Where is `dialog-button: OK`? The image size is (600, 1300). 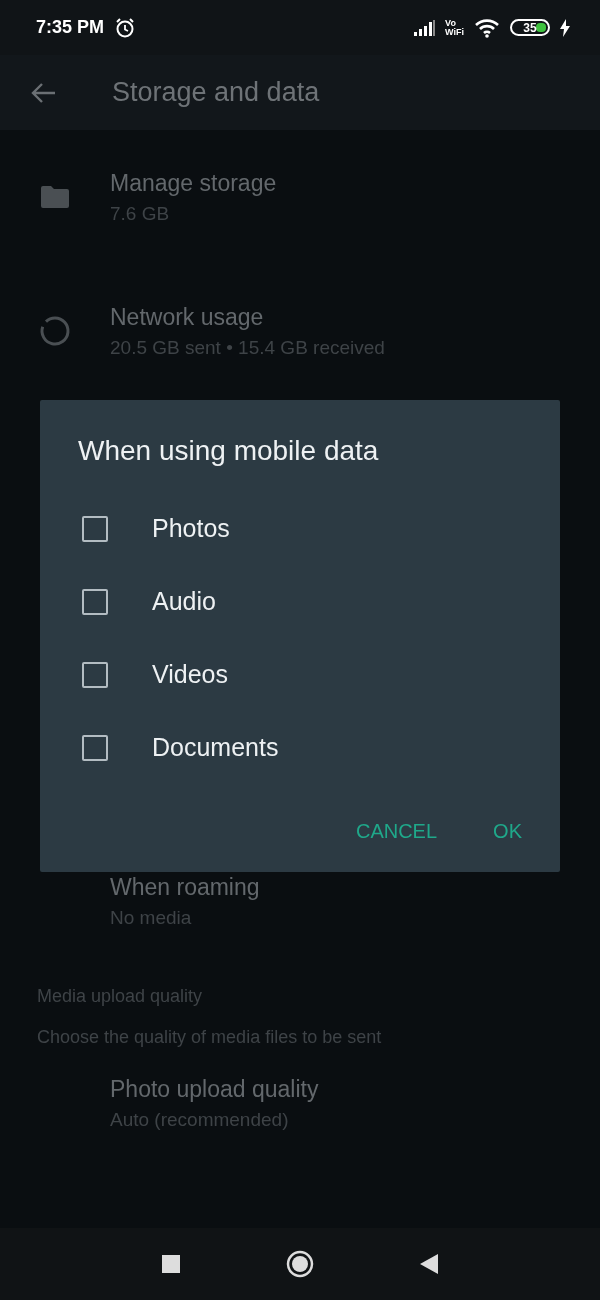
dialog-button: OK is located at coordinates (507, 831).